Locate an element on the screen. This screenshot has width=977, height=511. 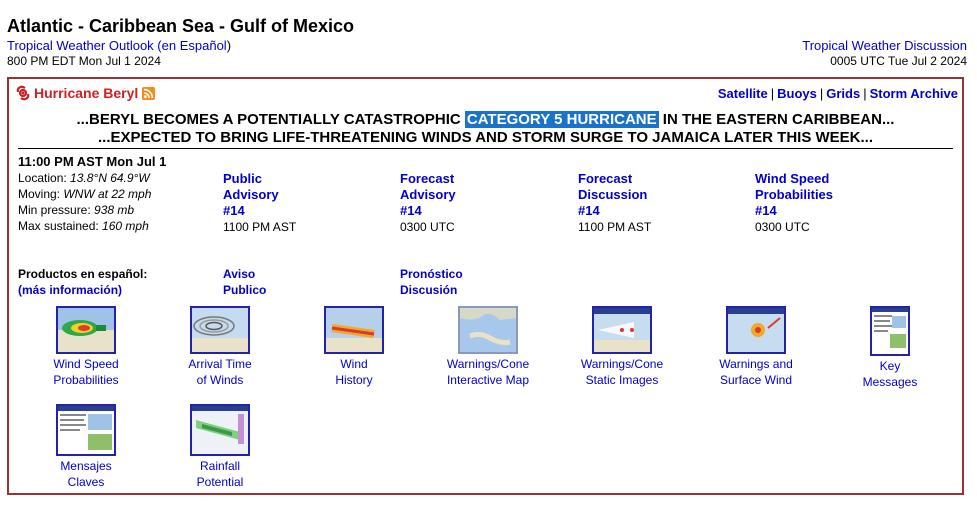
outlook-line: Tropical Weather Outlook (en Español) is located at coordinates (119, 45).